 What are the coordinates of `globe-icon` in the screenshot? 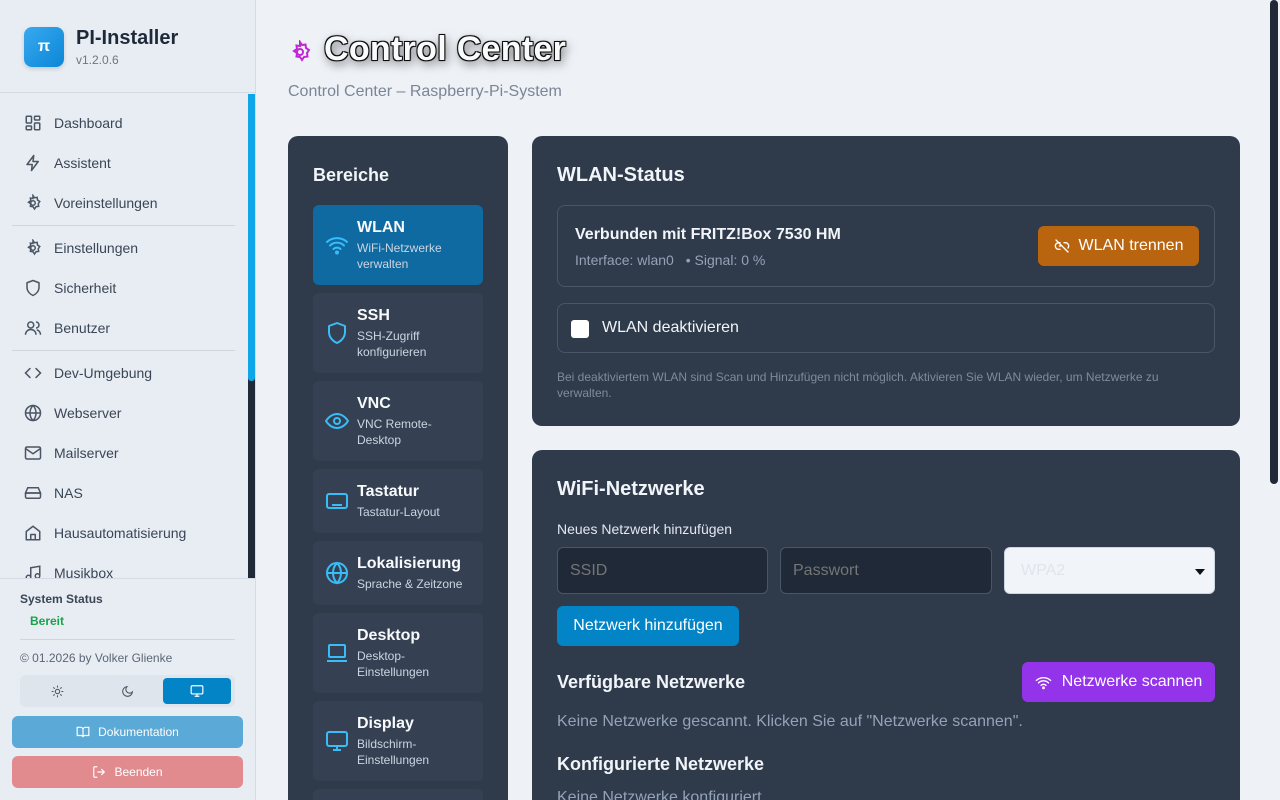 It's located at (33, 413).